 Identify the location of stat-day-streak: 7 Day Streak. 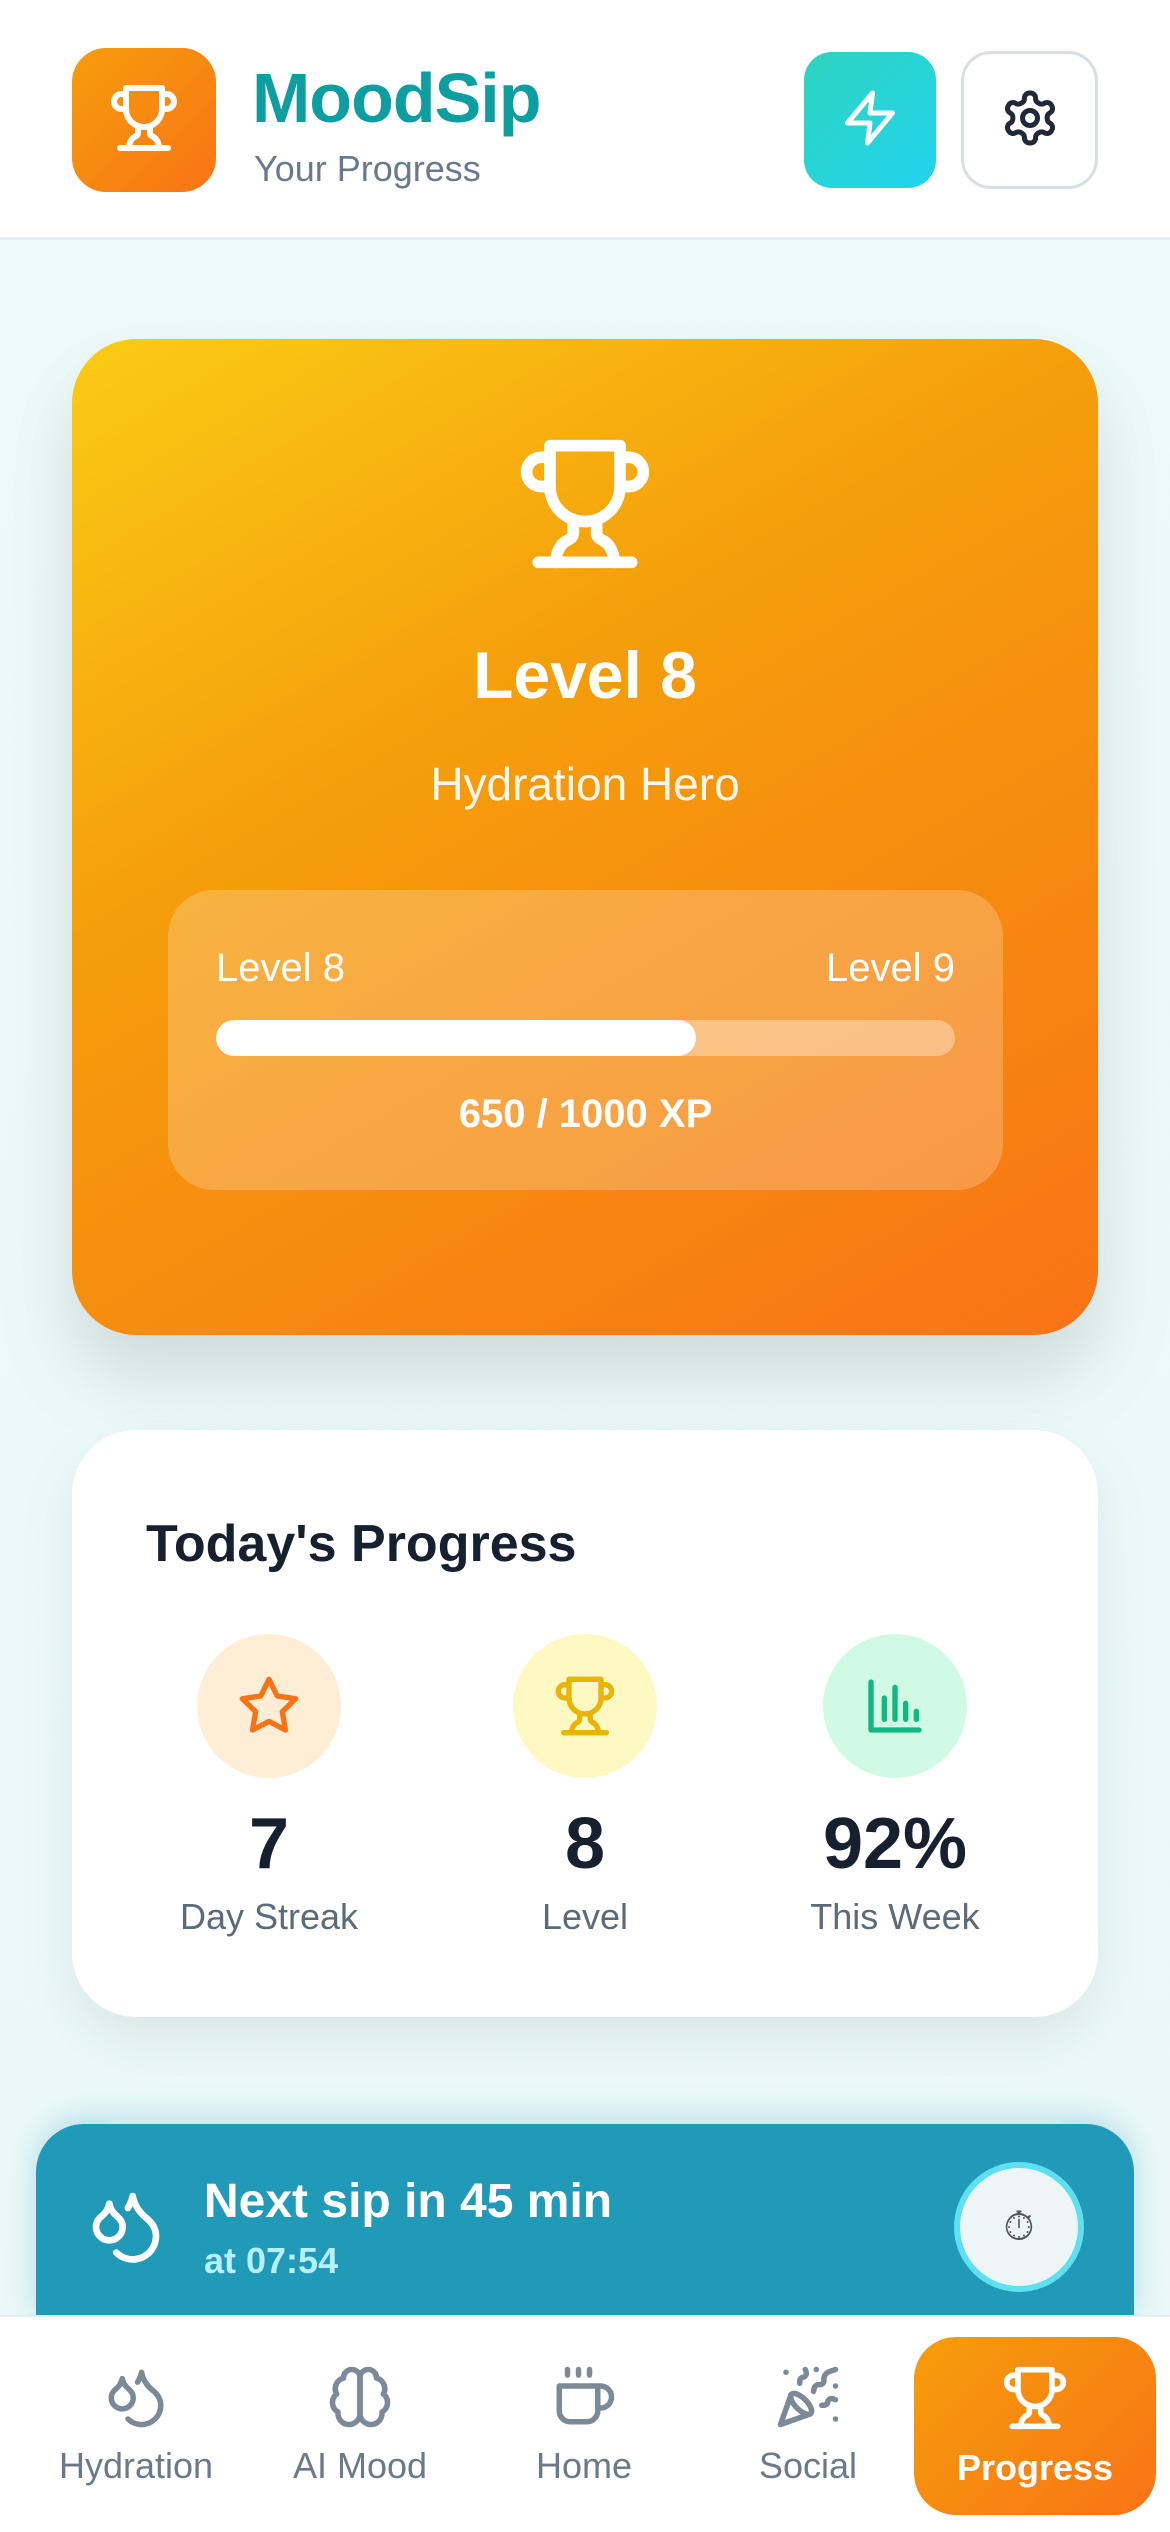
(269, 1786).